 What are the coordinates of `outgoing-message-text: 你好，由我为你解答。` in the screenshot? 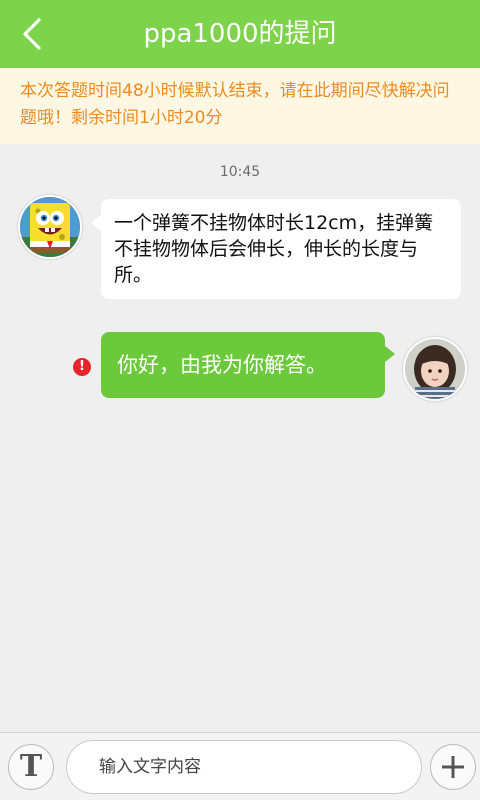 It's located at (222, 365).